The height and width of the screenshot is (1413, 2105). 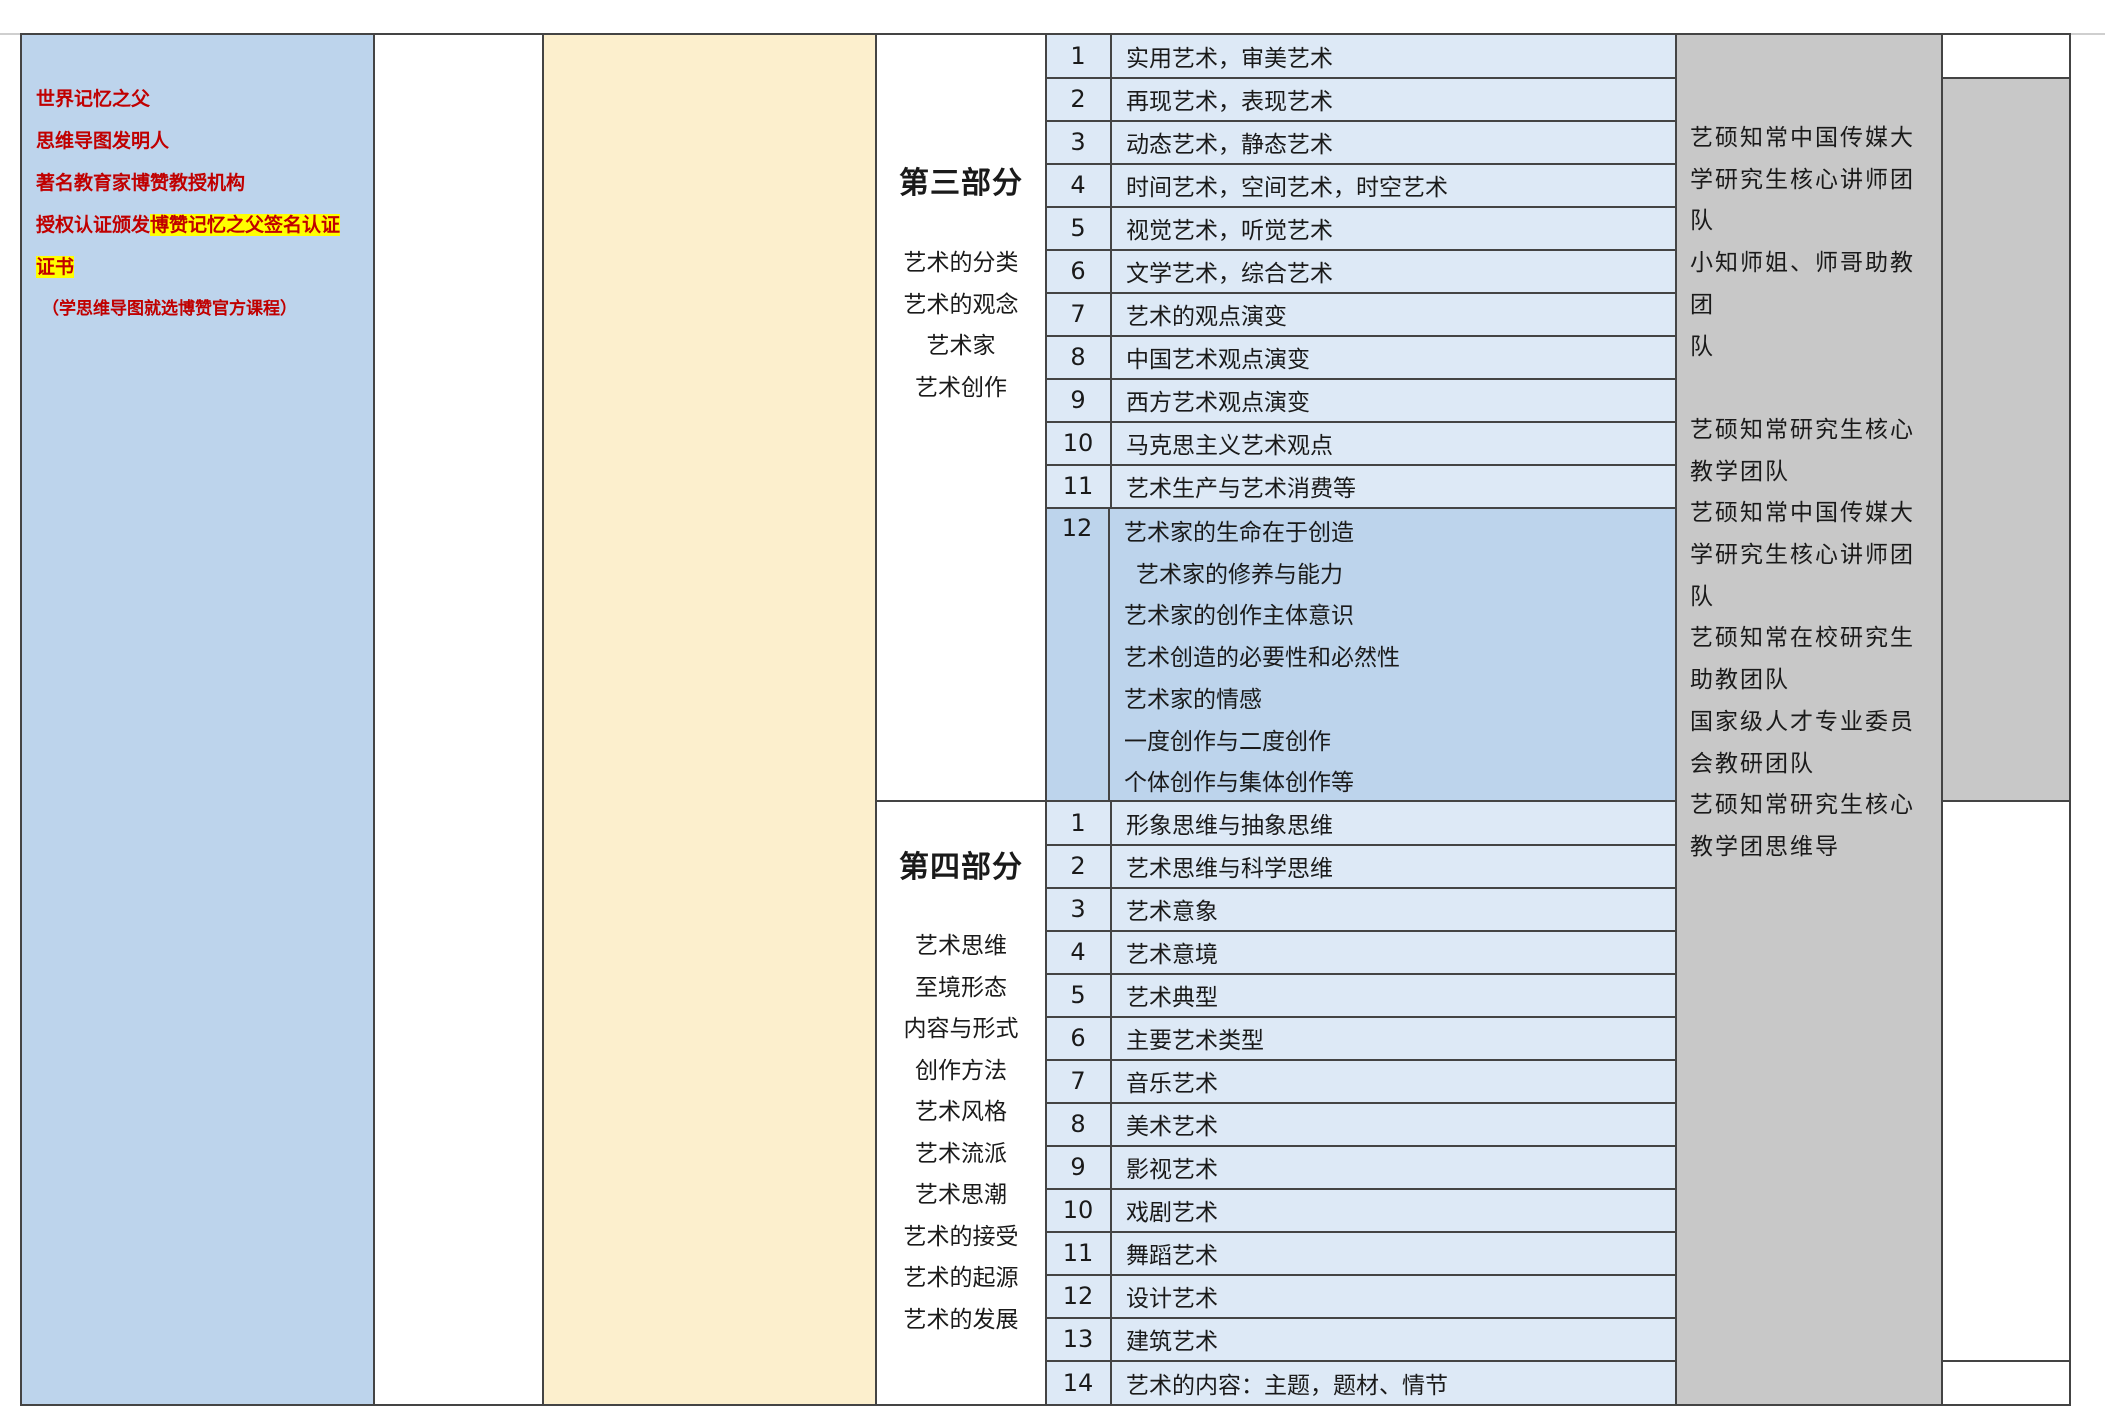 I want to click on intro-line-5-highlight: 证书, so click(x=55, y=267).